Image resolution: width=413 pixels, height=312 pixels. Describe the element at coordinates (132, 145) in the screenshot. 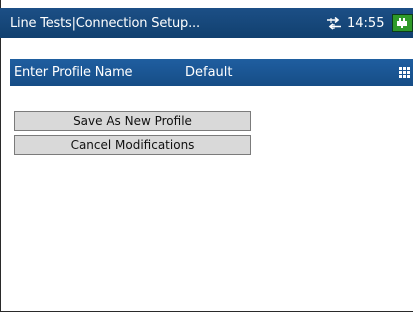

I see `cancel-modifications-button: Cancel Modifications` at that location.